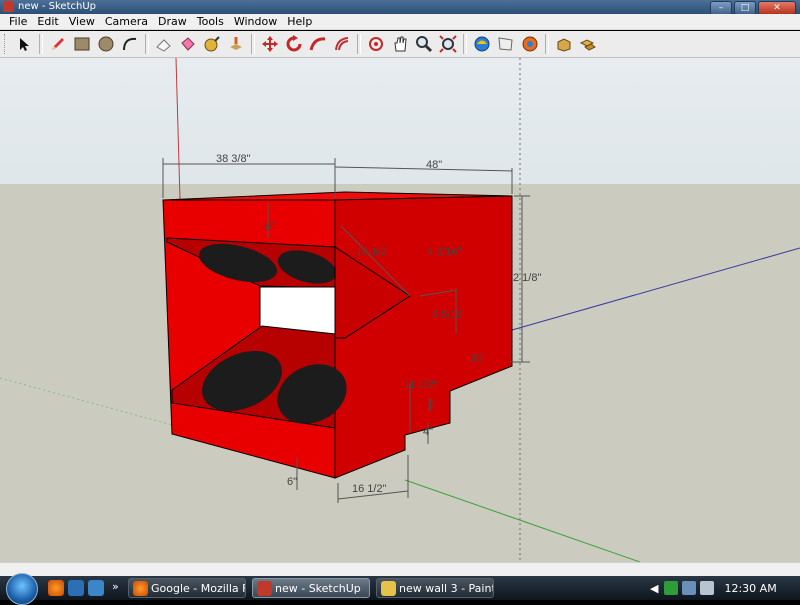 The width and height of the screenshot is (800, 605). I want to click on sketchup-app-icon, so click(8, 6).